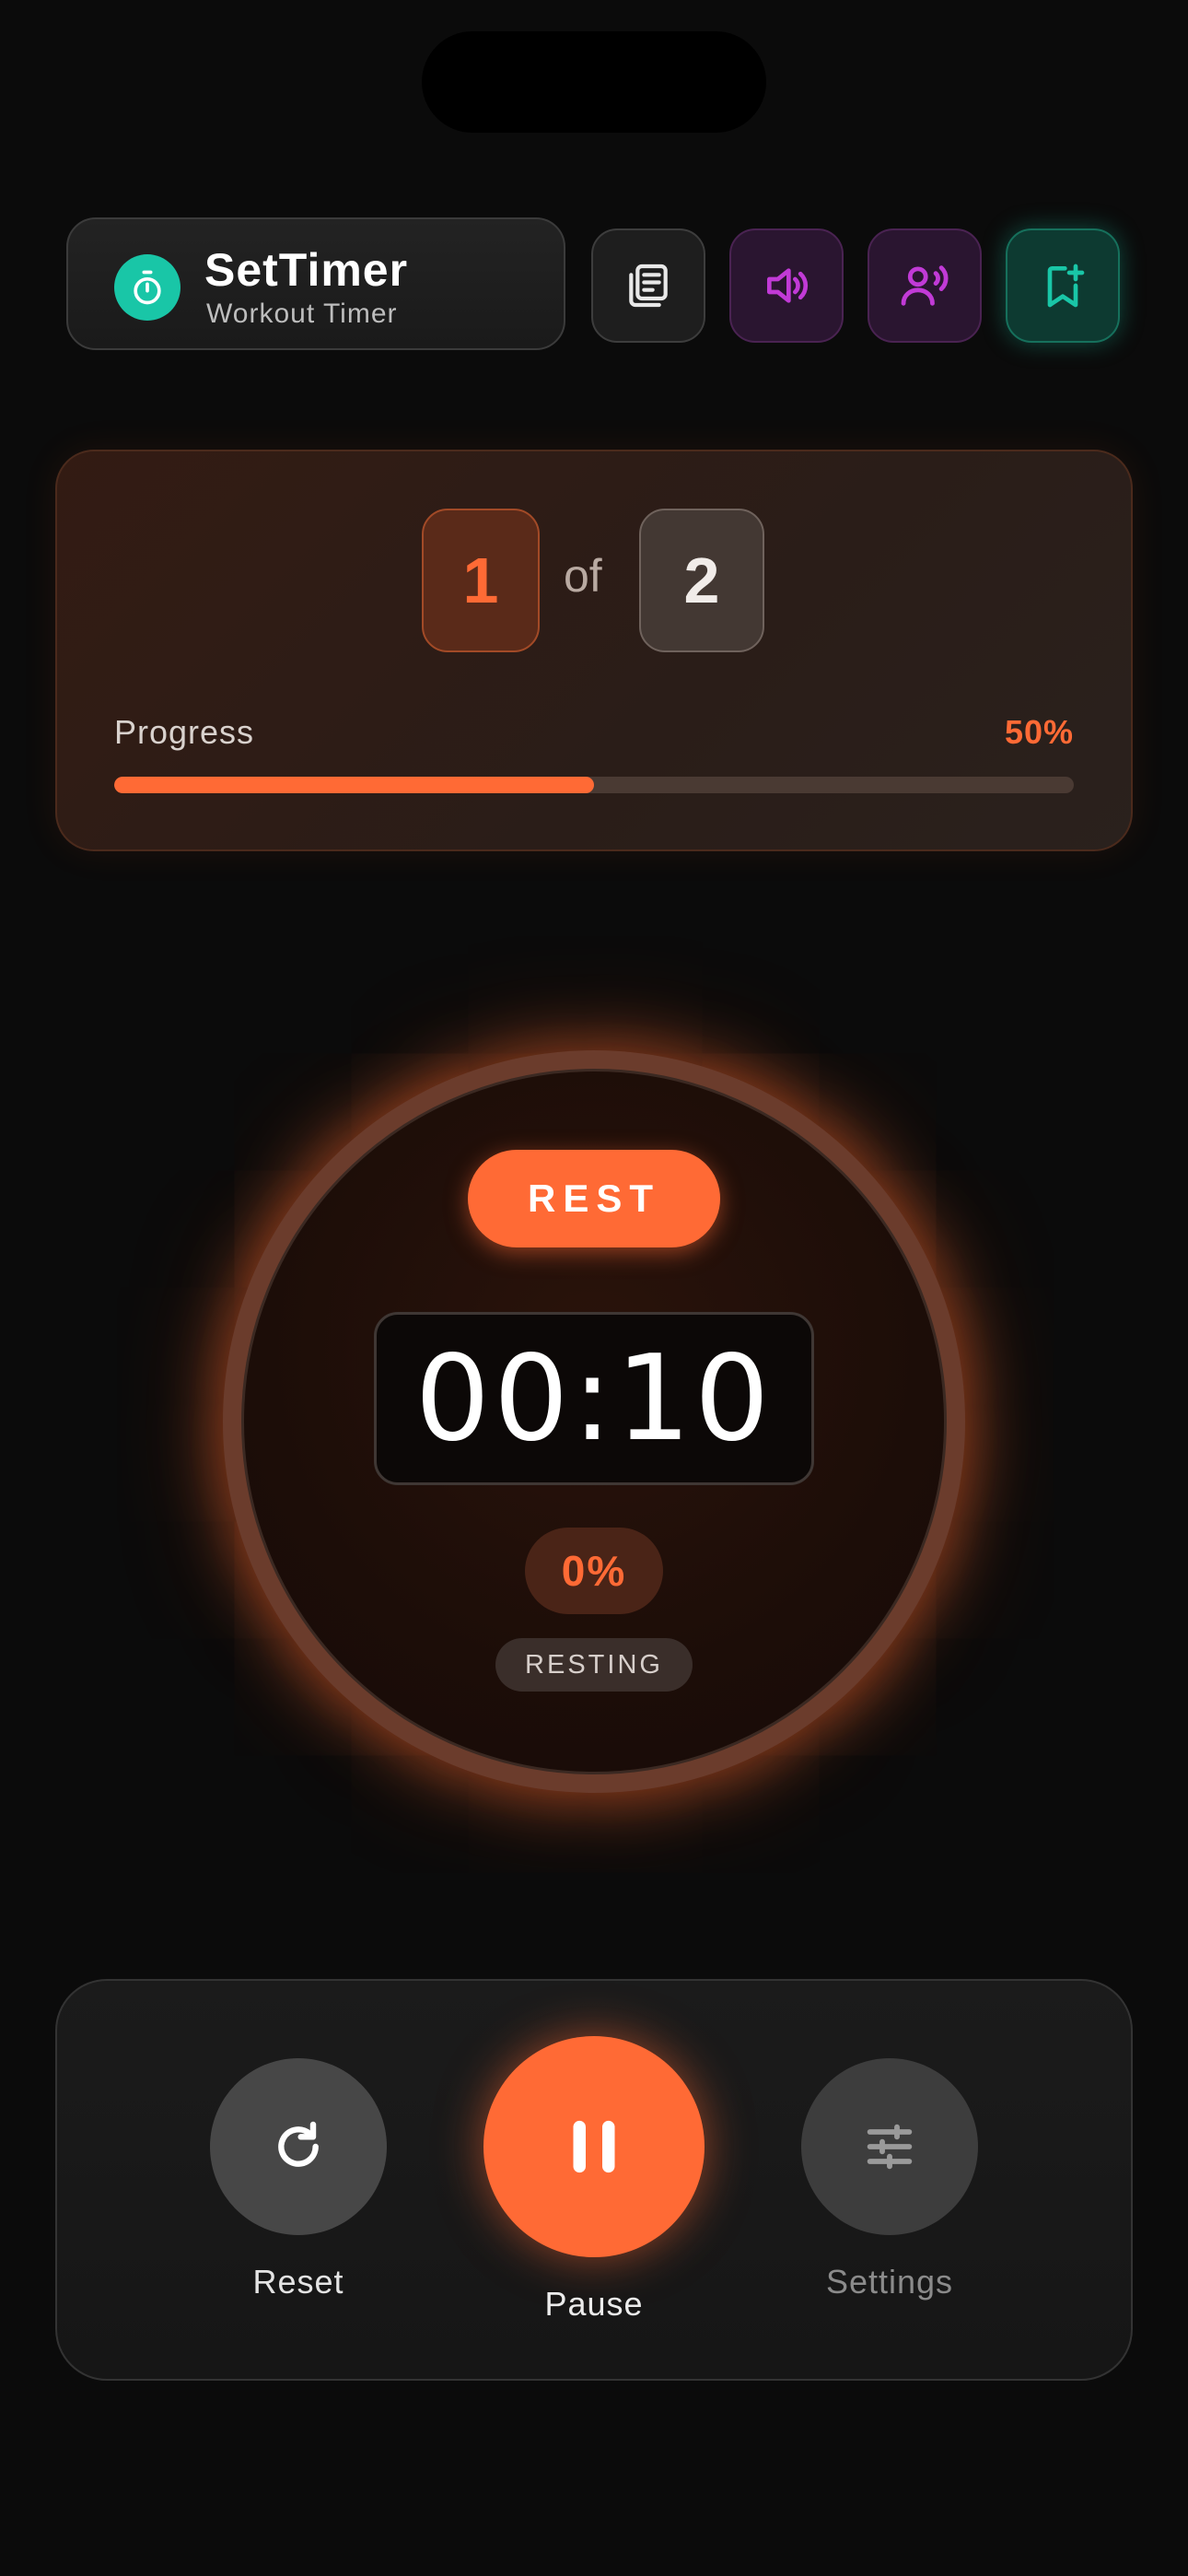  I want to click on pause-label: Pause, so click(594, 2304).